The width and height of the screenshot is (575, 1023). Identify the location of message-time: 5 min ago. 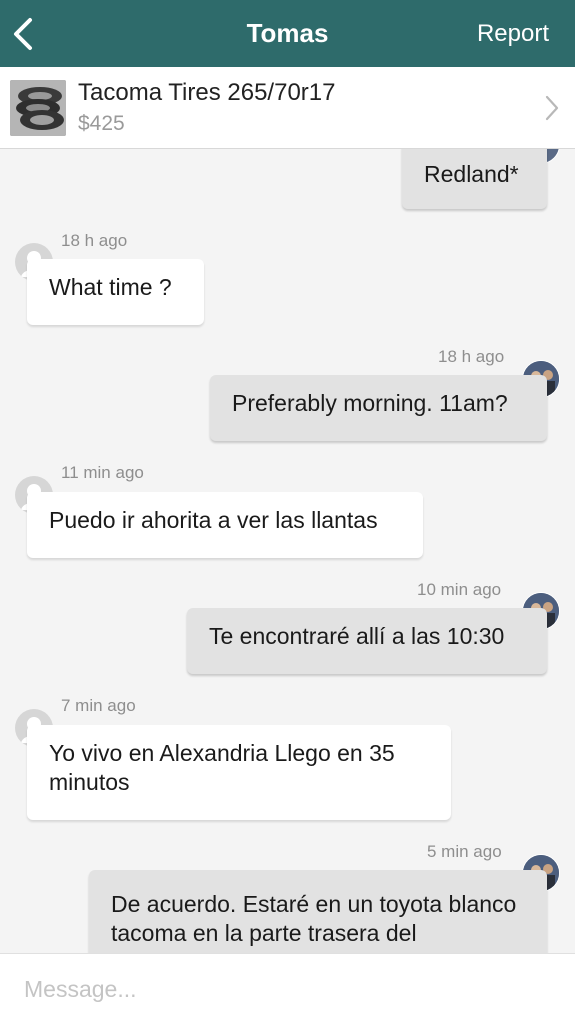
(464, 851).